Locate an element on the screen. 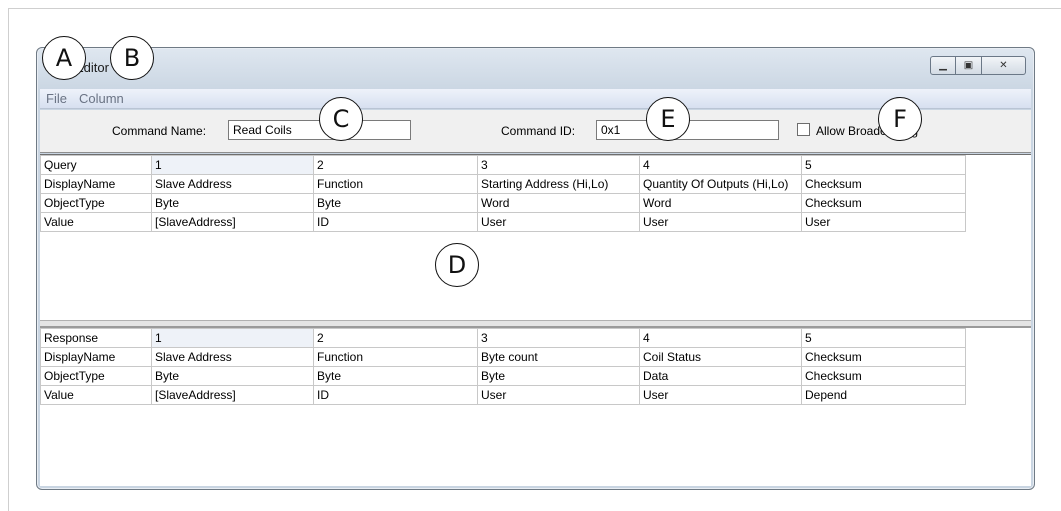  table-row: ObjectType Byte Byte Byte Data Checksum is located at coordinates (503, 376).